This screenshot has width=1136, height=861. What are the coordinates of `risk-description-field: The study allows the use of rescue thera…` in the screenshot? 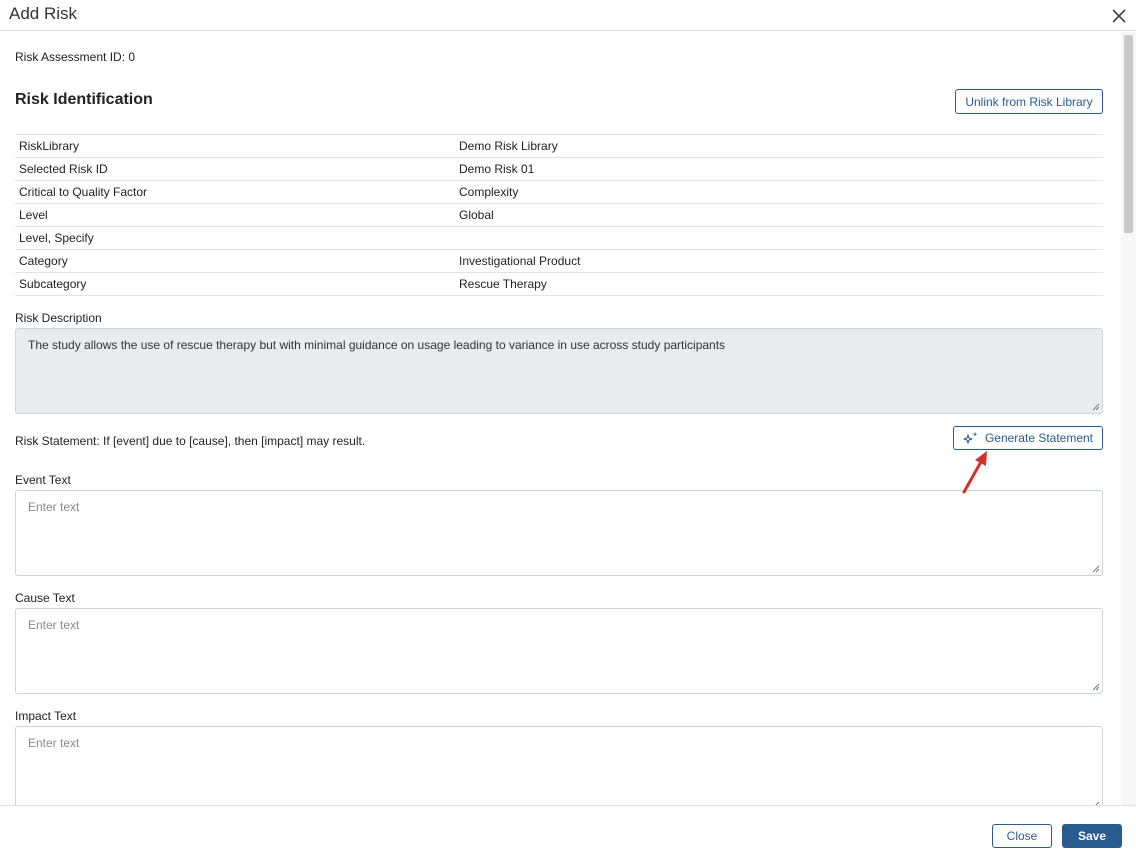 It's located at (559, 371).